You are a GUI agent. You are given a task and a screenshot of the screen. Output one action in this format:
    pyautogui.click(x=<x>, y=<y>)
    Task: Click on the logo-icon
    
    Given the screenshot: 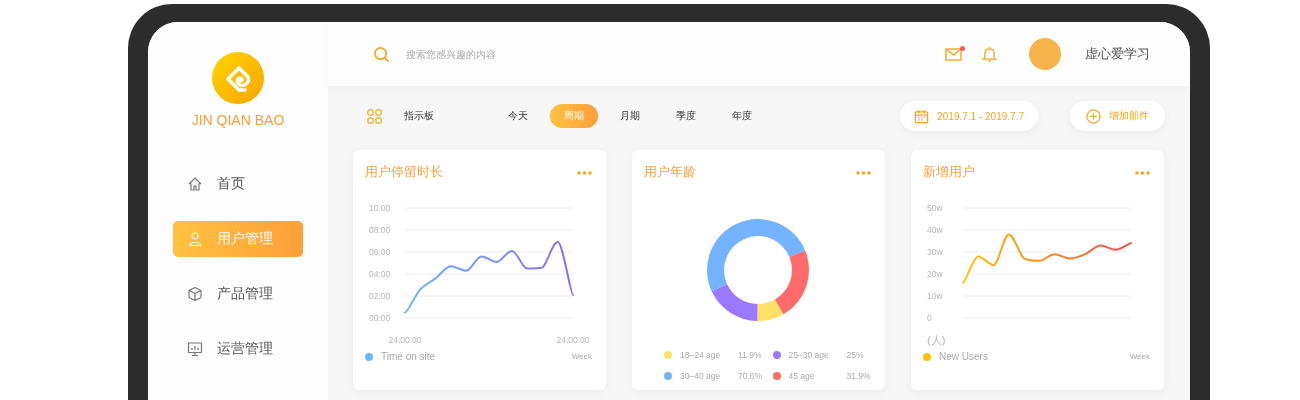 What is the action you would take?
    pyautogui.click(x=238, y=78)
    